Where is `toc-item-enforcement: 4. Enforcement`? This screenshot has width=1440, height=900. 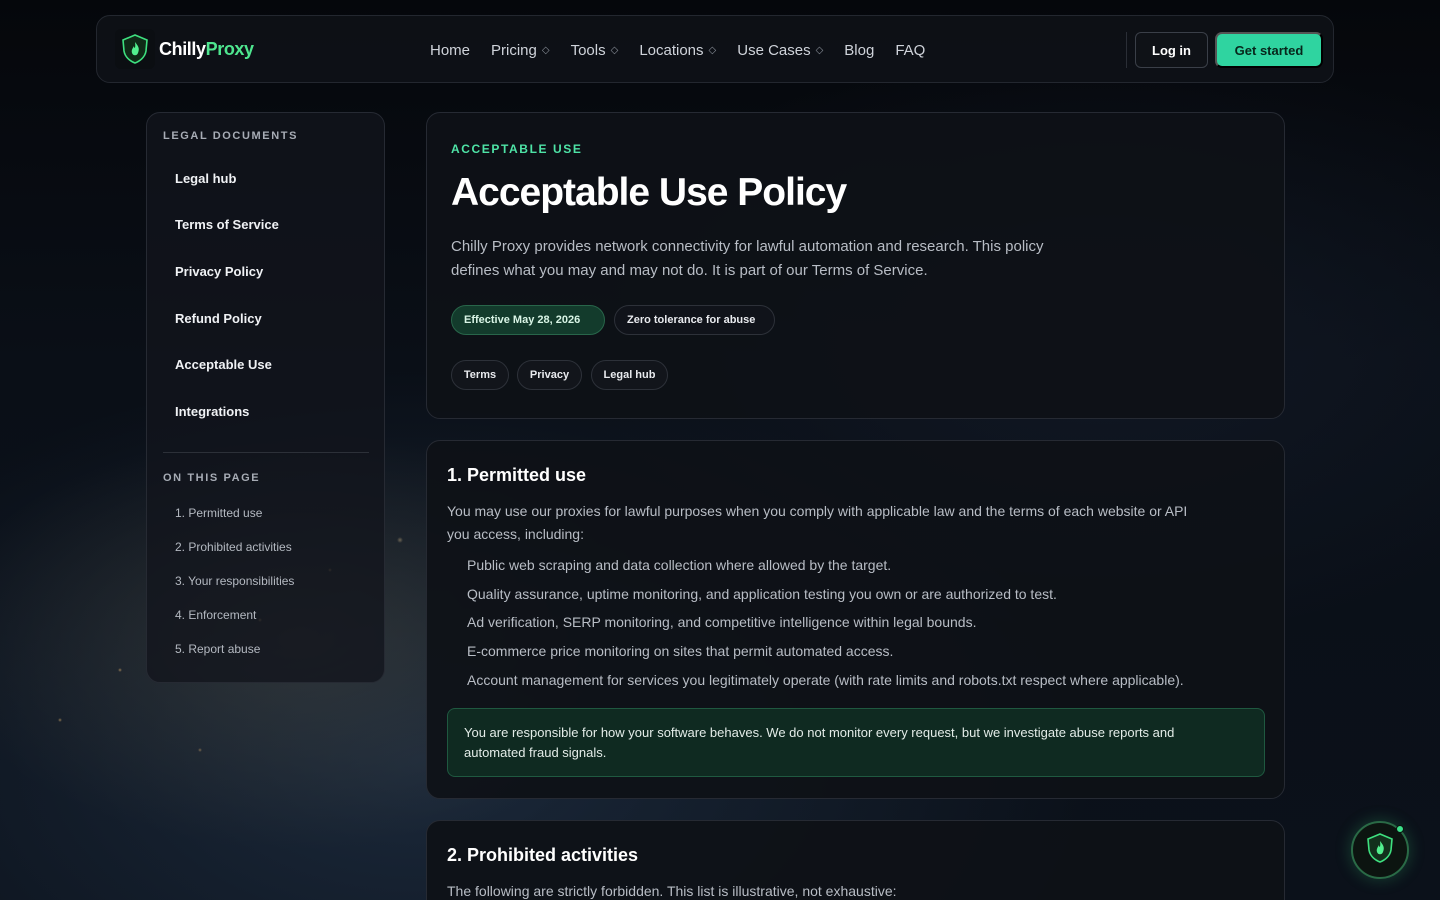
toc-item-enforcement: 4. Enforcement is located at coordinates (215, 615).